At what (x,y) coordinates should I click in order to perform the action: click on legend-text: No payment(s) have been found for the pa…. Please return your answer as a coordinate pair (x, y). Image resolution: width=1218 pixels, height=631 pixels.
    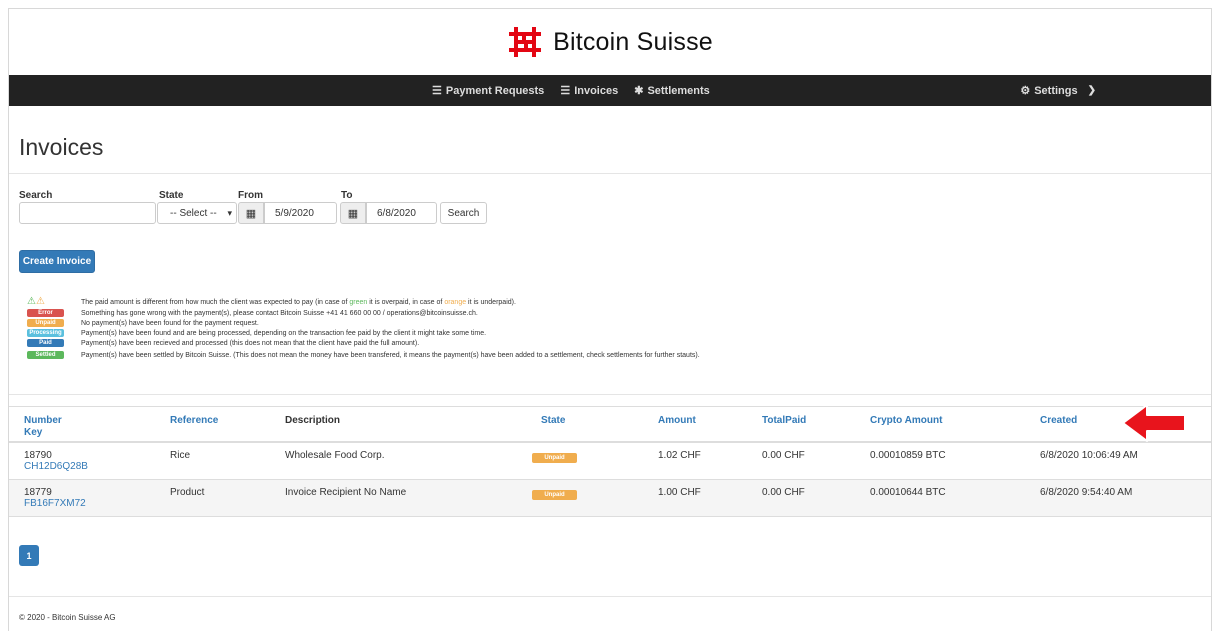
    Looking at the image, I should click on (170, 323).